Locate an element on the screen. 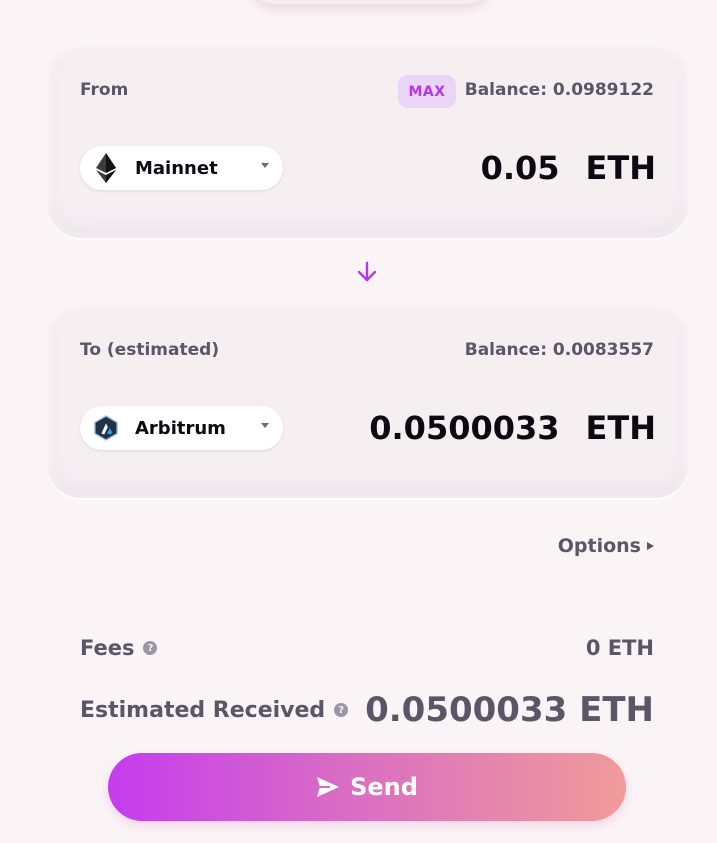 Image resolution: width=717 pixels, height=843 pixels. from-balance: Balance: 0.0989122 is located at coordinates (559, 90).